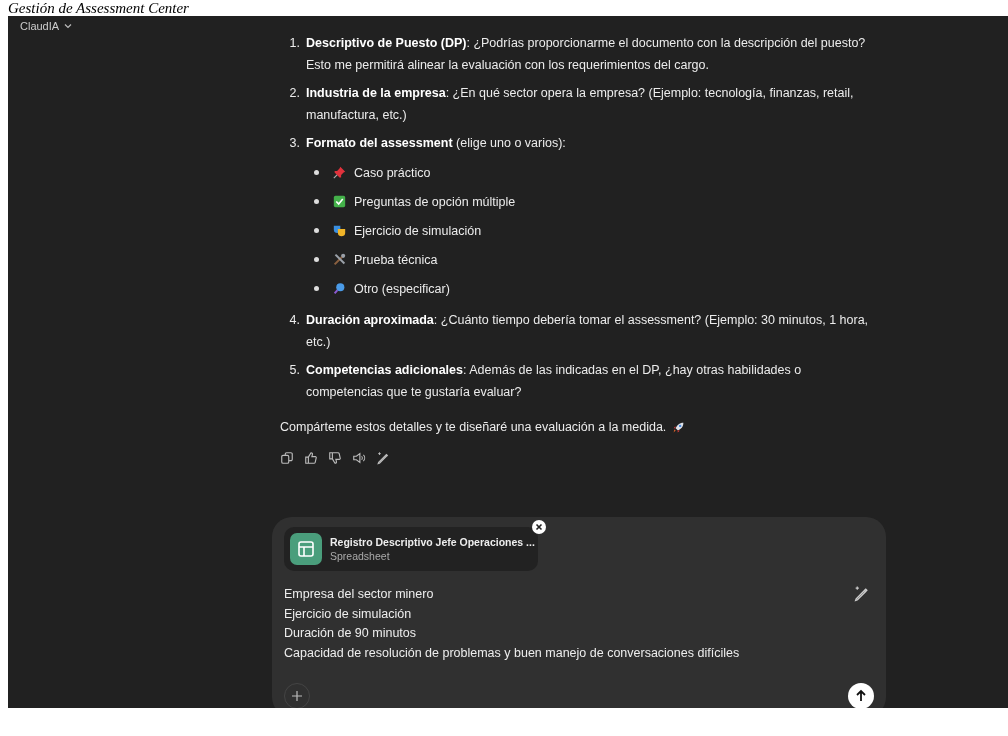 The height and width of the screenshot is (736, 1008). Describe the element at coordinates (47, 26) in the screenshot. I see `model-menu: ClaudIA` at that location.